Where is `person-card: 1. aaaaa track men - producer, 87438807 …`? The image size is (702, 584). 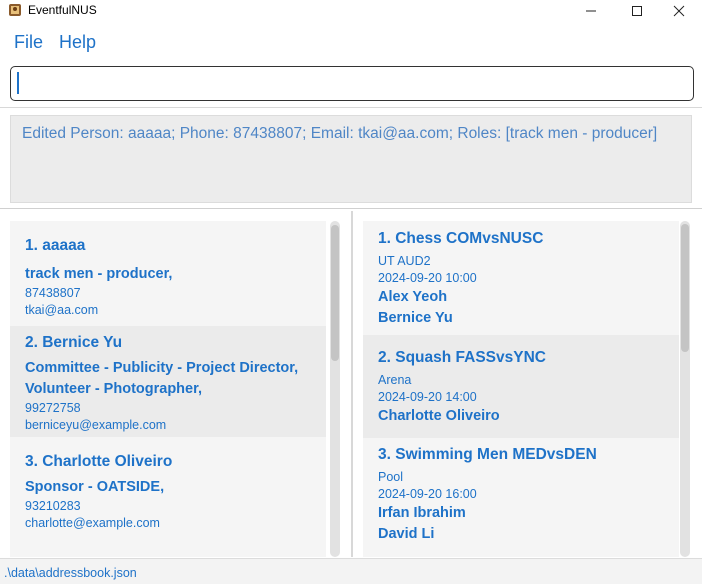
person-card: 1. aaaaa track men - producer, 87438807 … is located at coordinates (168, 273).